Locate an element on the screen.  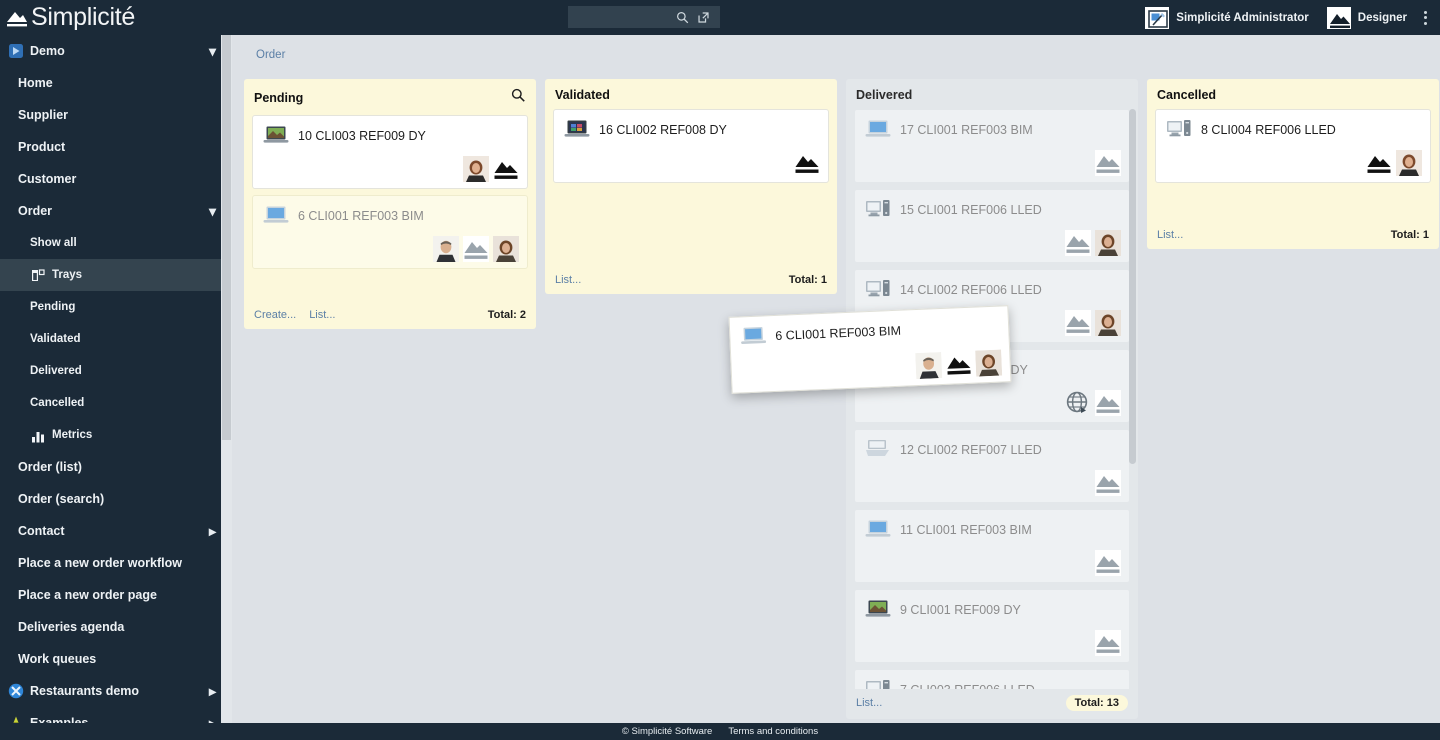
search-icon is located at coordinates (682, 17).